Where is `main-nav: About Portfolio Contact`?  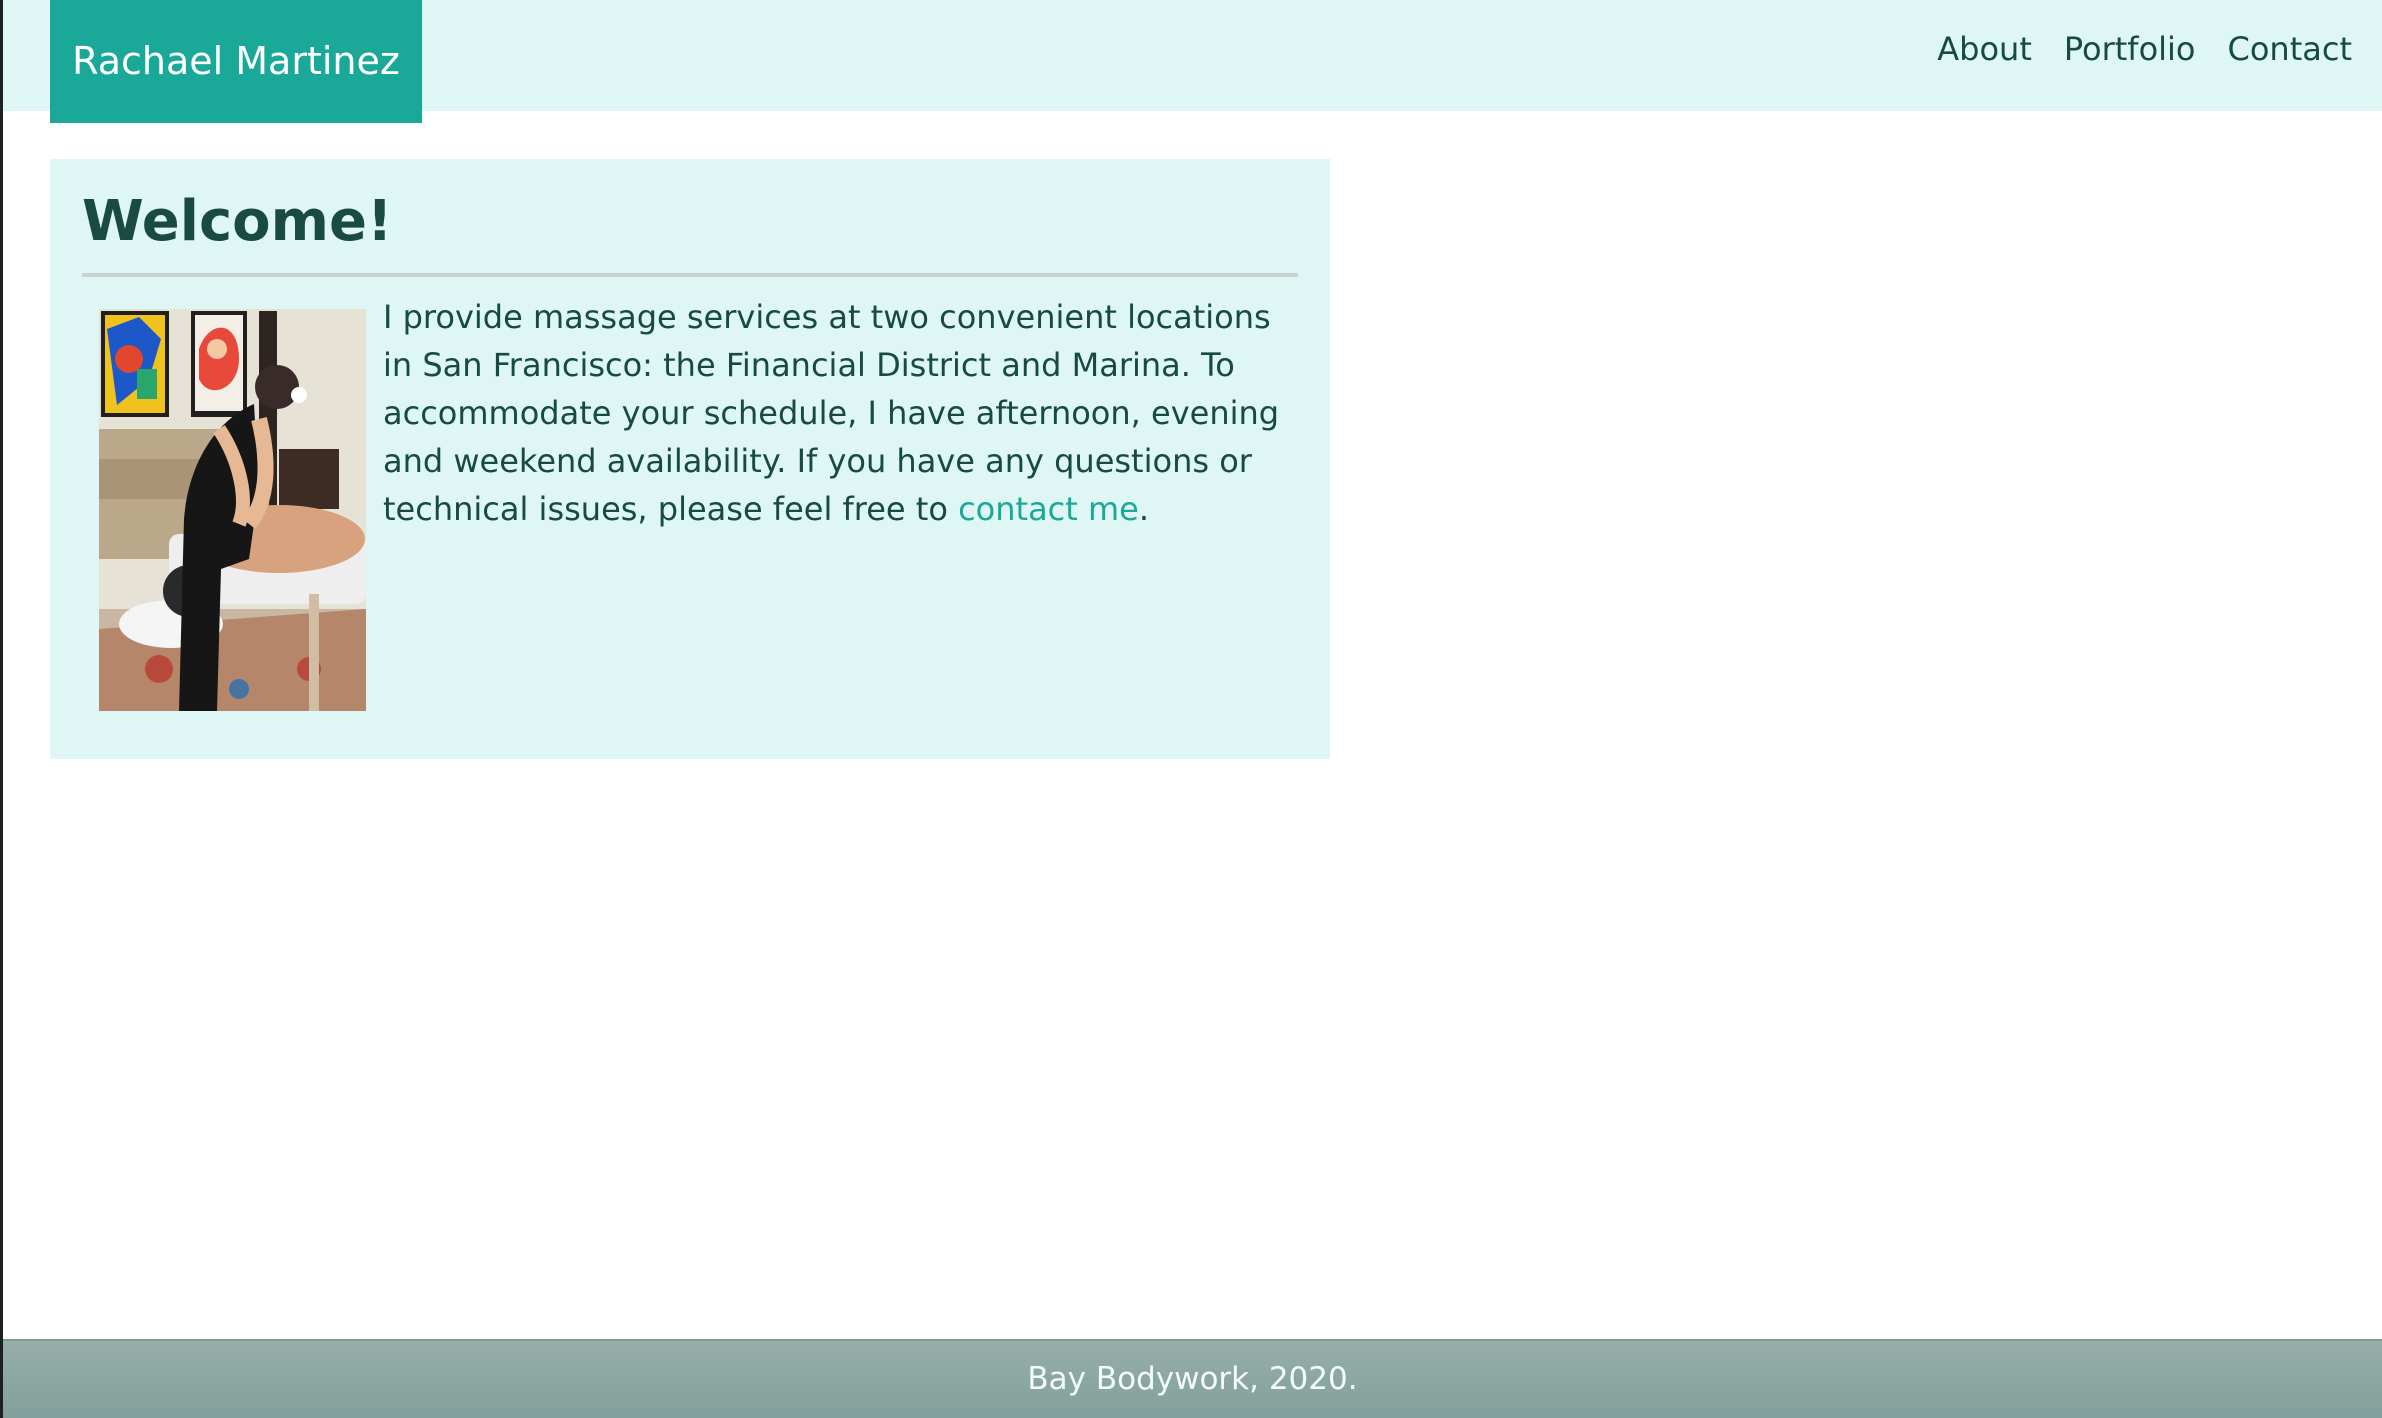
main-nav: About Portfolio Contact is located at coordinates (2144, 49).